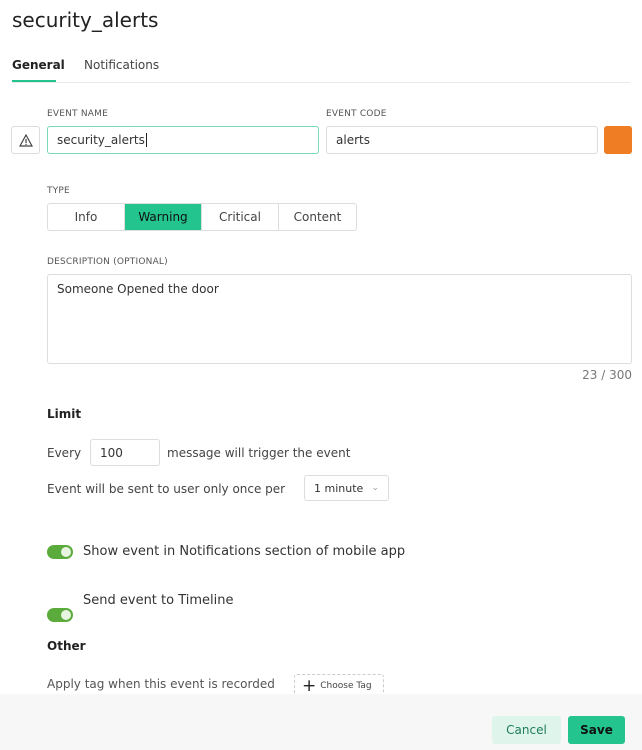 This screenshot has width=642, height=750. What do you see at coordinates (166, 489) in the screenshot?
I see `once-per-label: Event will be sent to user only once per` at bounding box center [166, 489].